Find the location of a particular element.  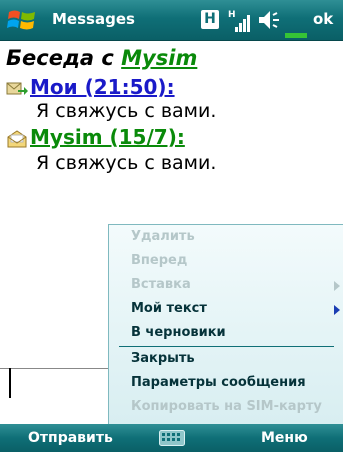

received-message-icon is located at coordinates (17, 139).